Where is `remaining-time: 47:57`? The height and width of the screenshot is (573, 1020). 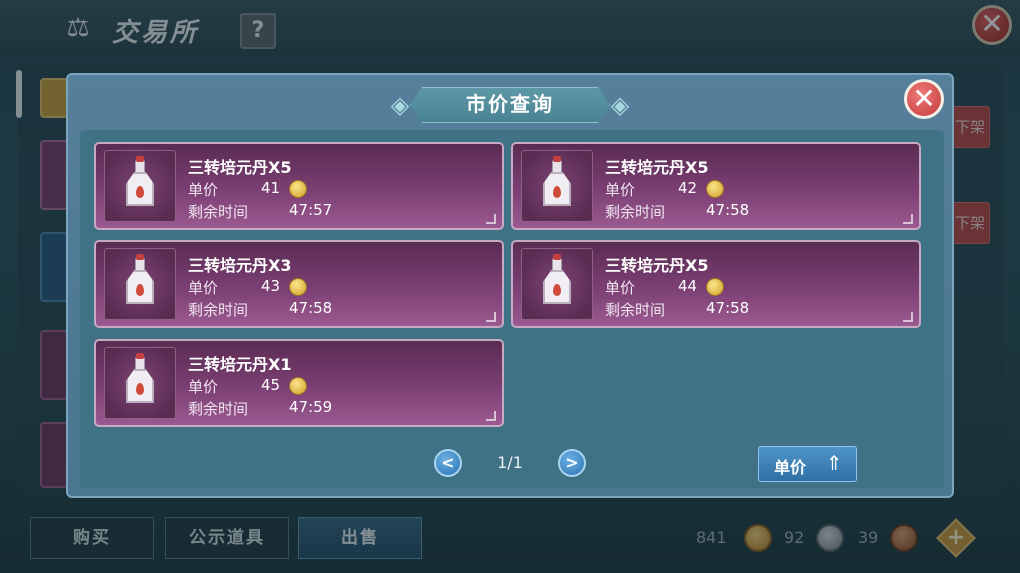 remaining-time: 47:57 is located at coordinates (311, 210).